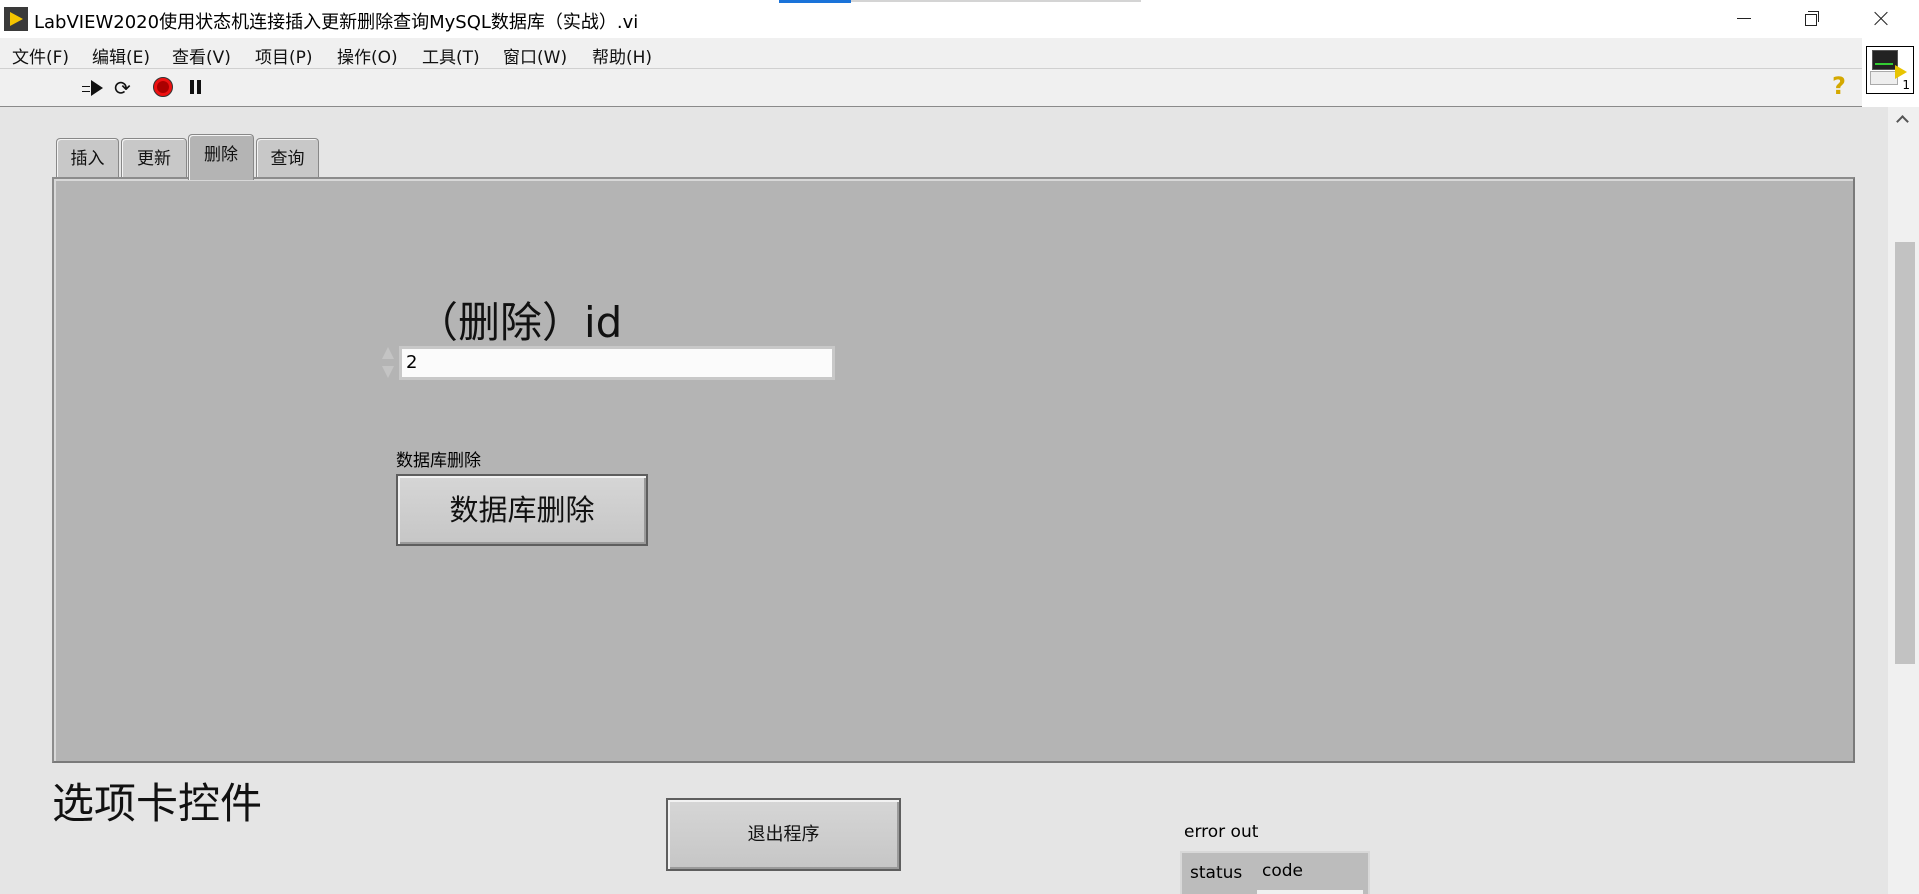 The image size is (1919, 894). I want to click on tab-update: 更新, so click(154, 158).